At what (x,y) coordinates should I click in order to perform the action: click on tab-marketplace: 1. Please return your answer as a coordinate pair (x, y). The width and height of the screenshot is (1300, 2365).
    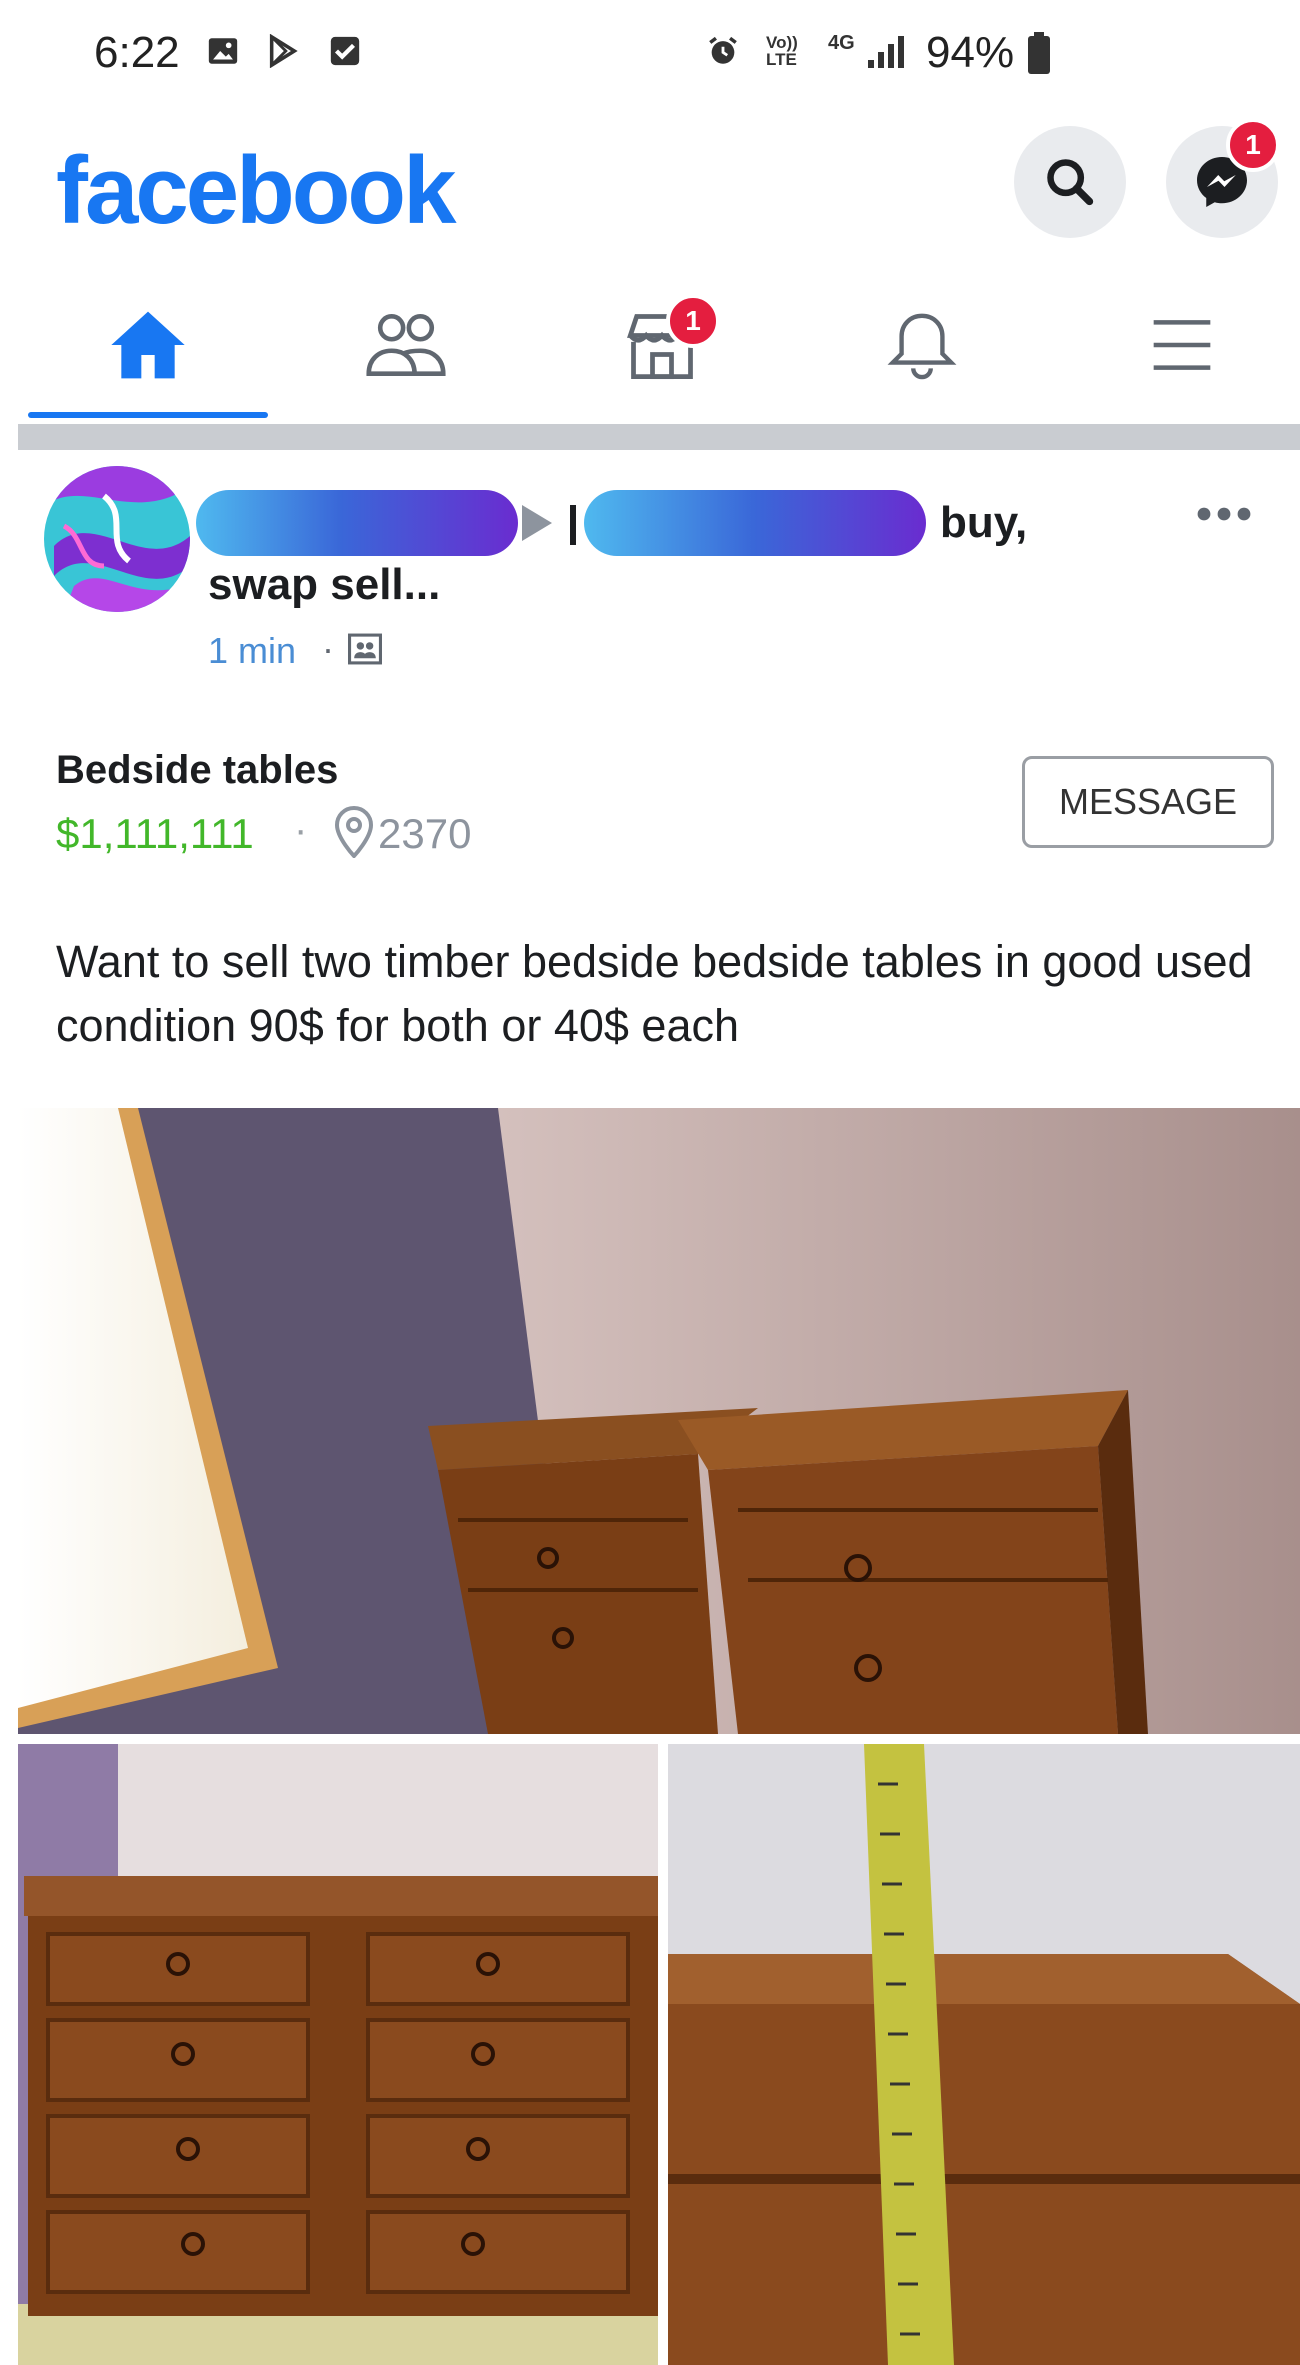
    Looking at the image, I should click on (662, 345).